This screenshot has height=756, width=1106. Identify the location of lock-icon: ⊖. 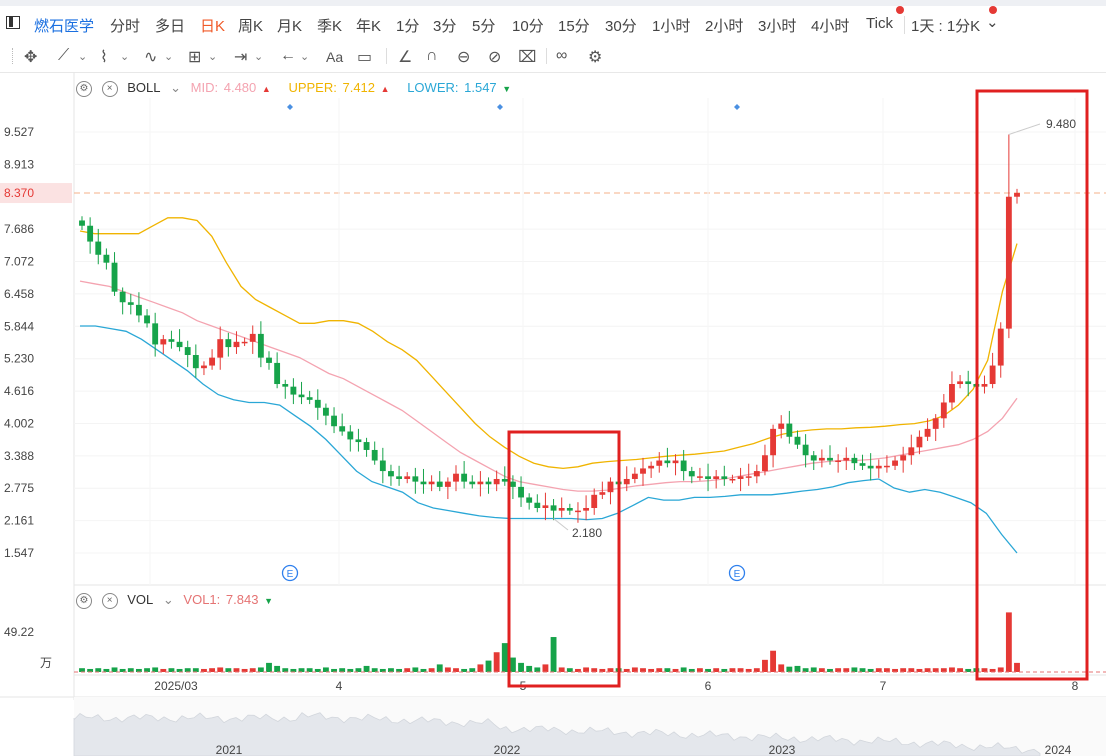
(463, 57).